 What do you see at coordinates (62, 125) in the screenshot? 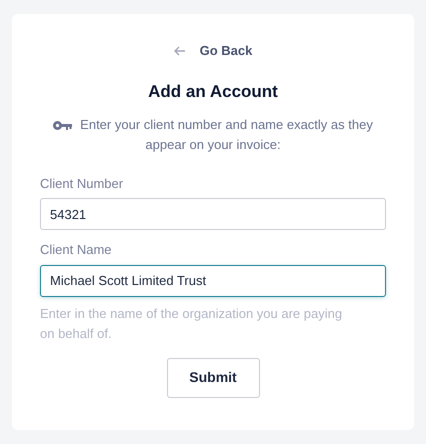
I see `key-icon` at bounding box center [62, 125].